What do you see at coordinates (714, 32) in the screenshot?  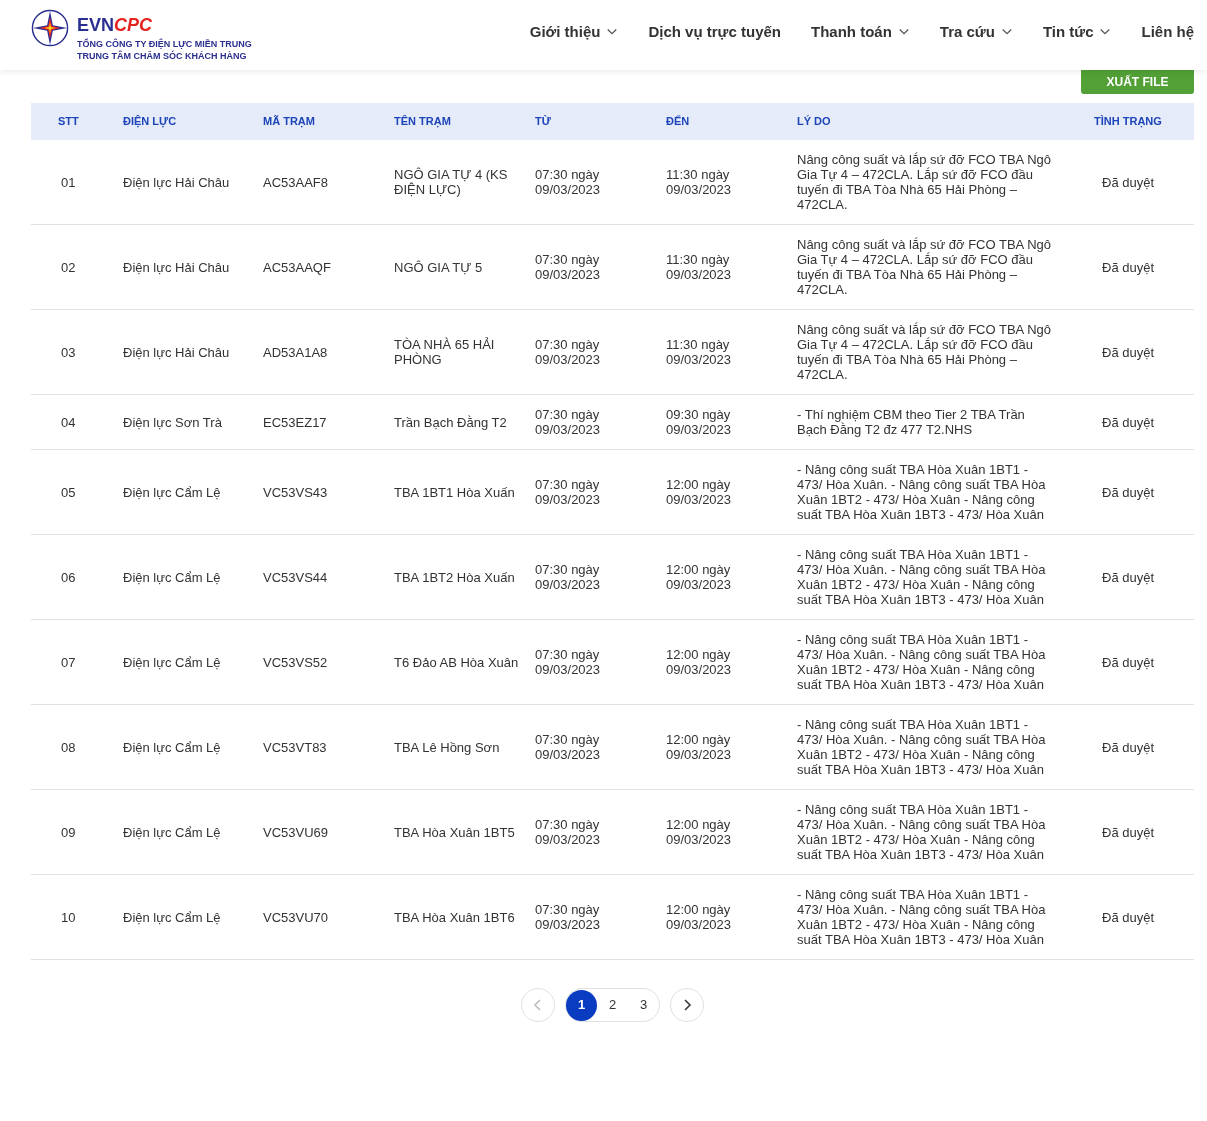 I see `nav-link: Dịch vụ trực tuyến` at bounding box center [714, 32].